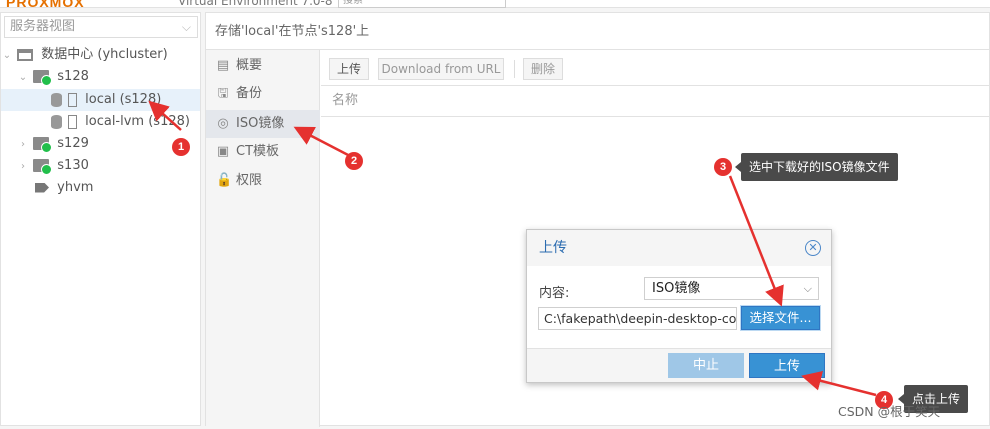 This screenshot has width=990, height=429. Describe the element at coordinates (543, 69) in the screenshot. I see `delete-button: 删除` at that location.